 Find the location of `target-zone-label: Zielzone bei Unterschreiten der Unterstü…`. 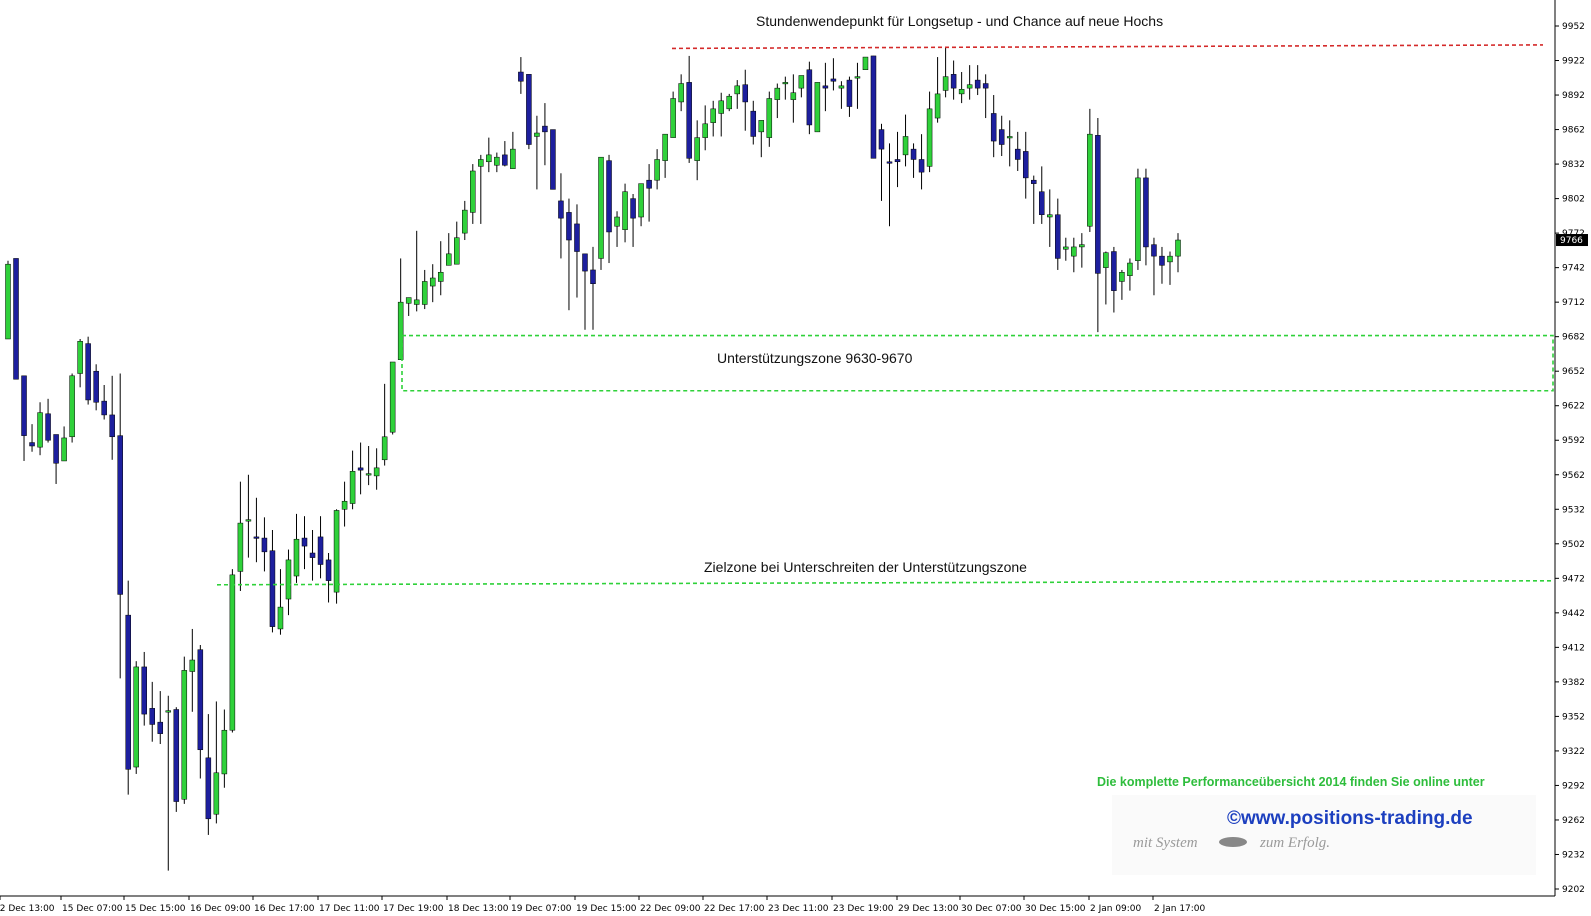

target-zone-label: Zielzone bei Unterschreiten der Unterstü… is located at coordinates (865, 567).